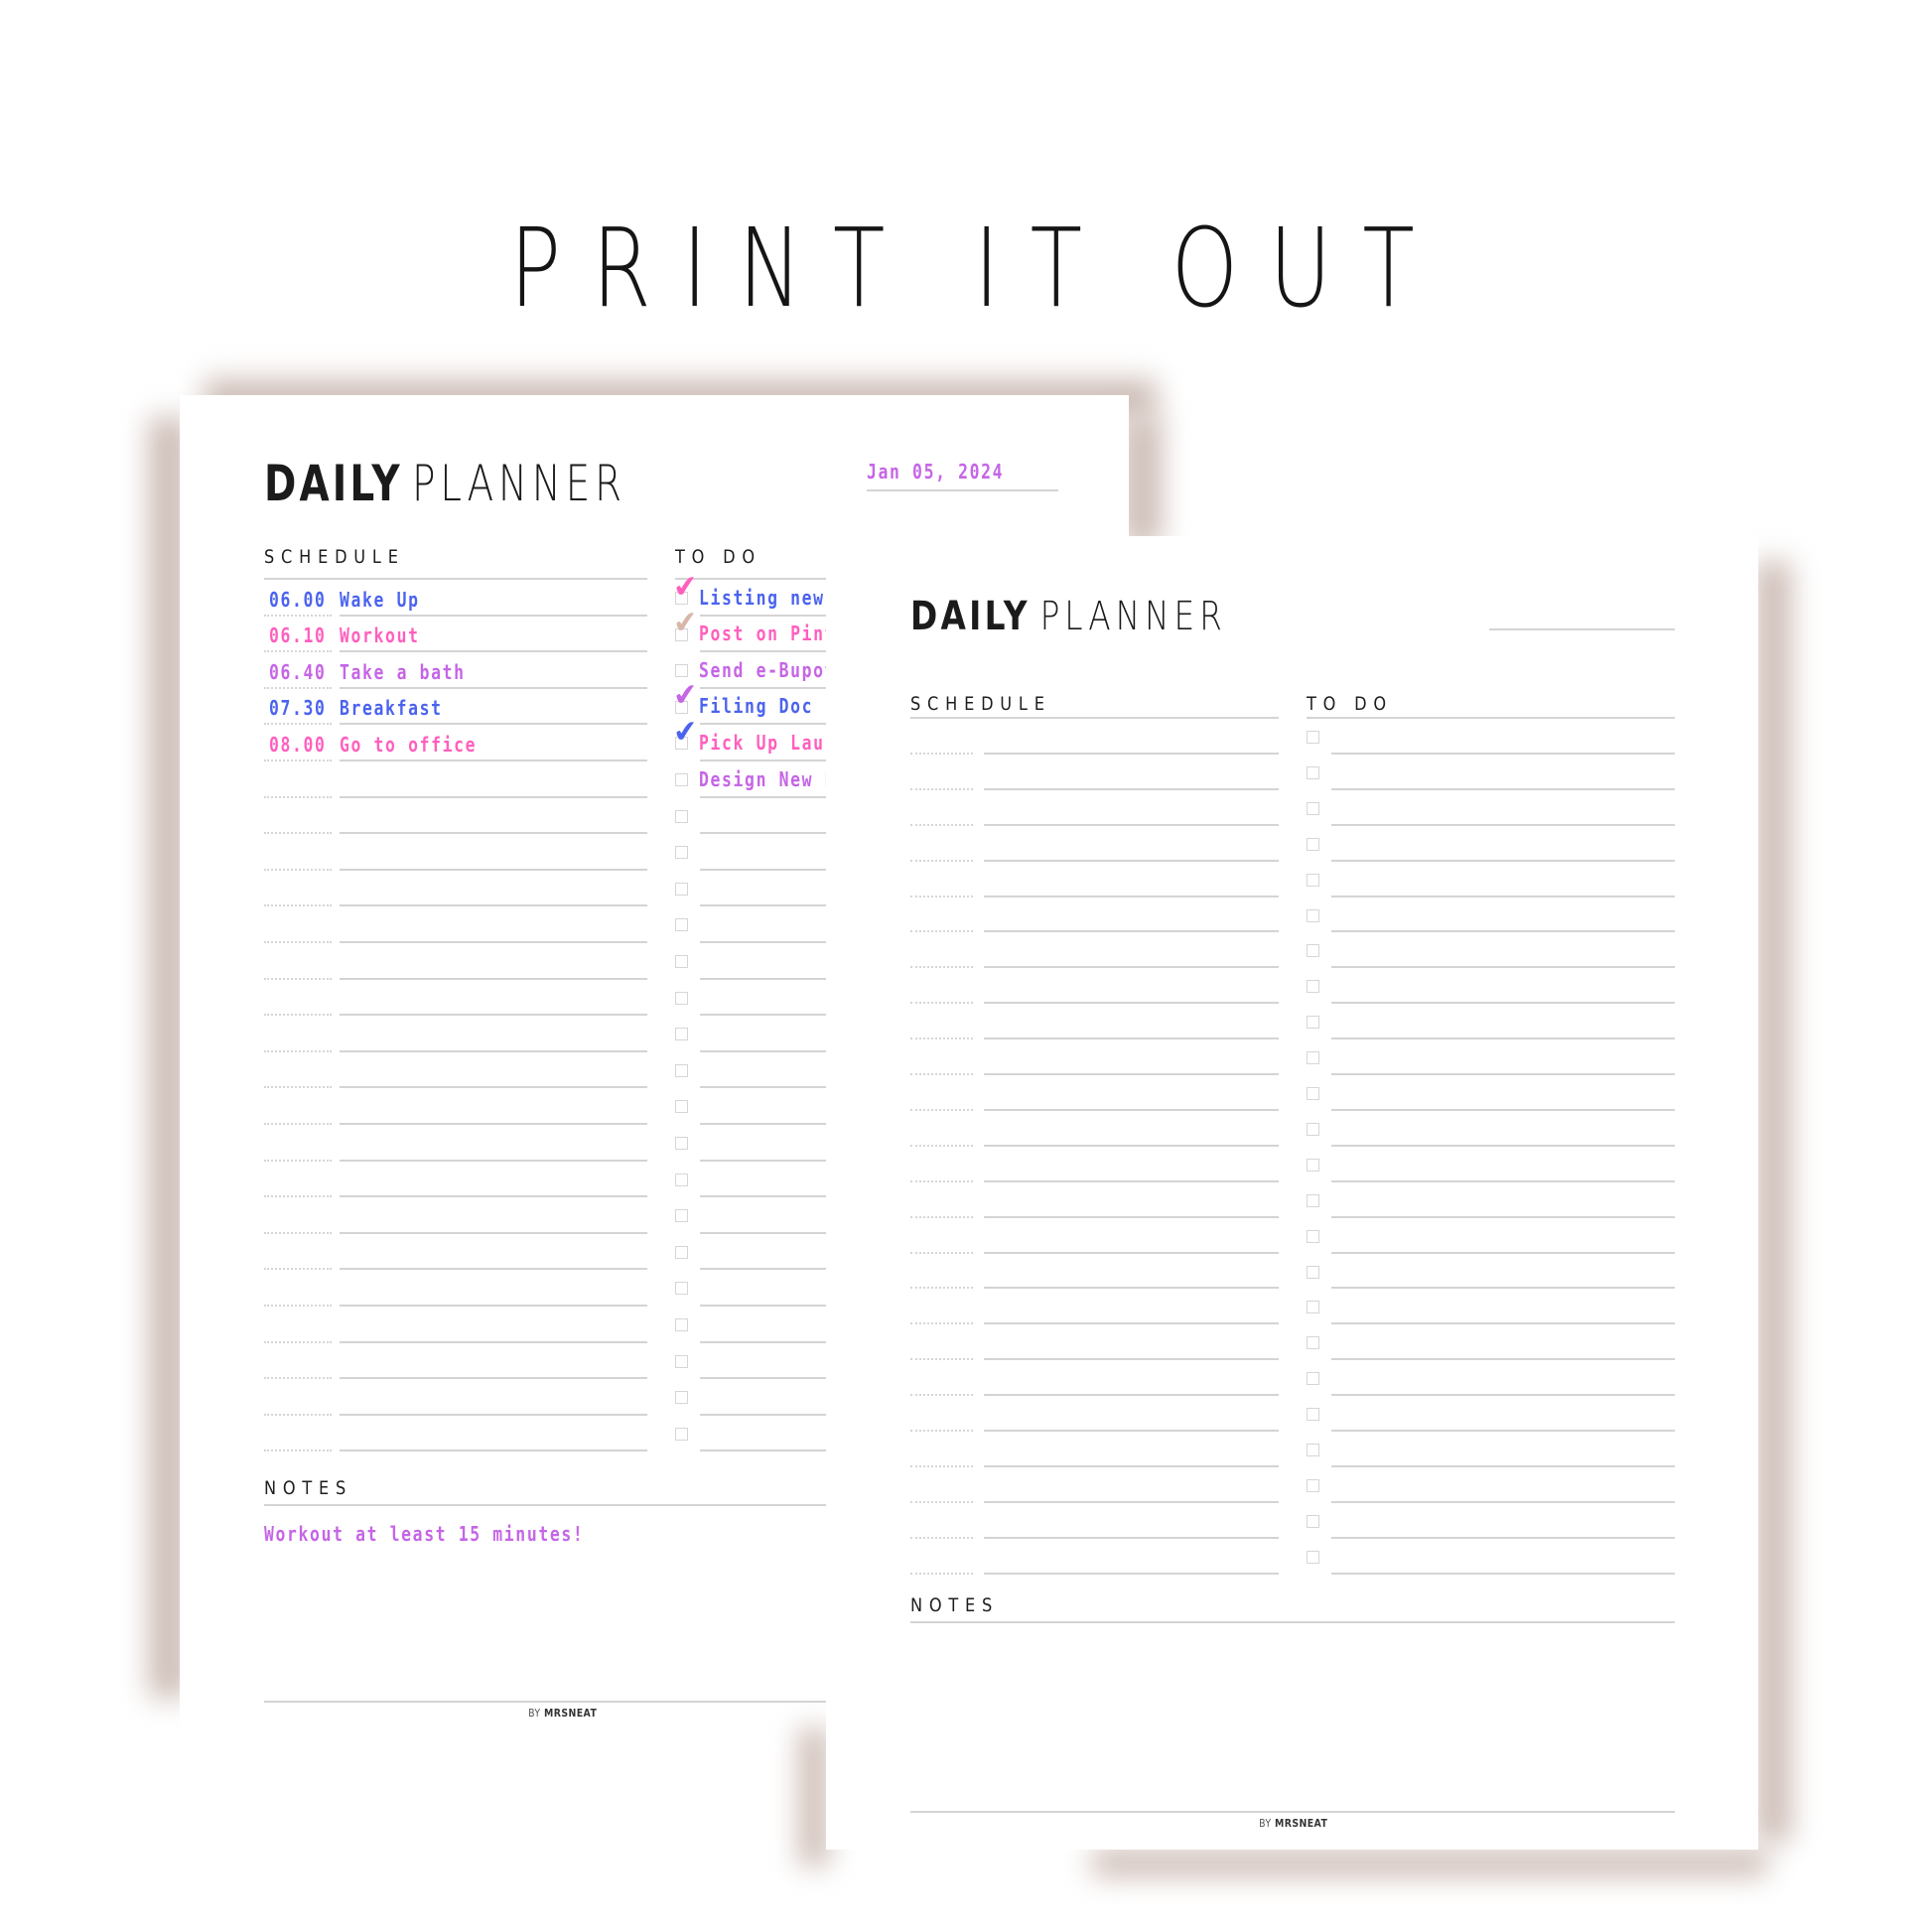 This screenshot has width=1932, height=1932. What do you see at coordinates (1503, 788) in the screenshot?
I see `todo-line` at bounding box center [1503, 788].